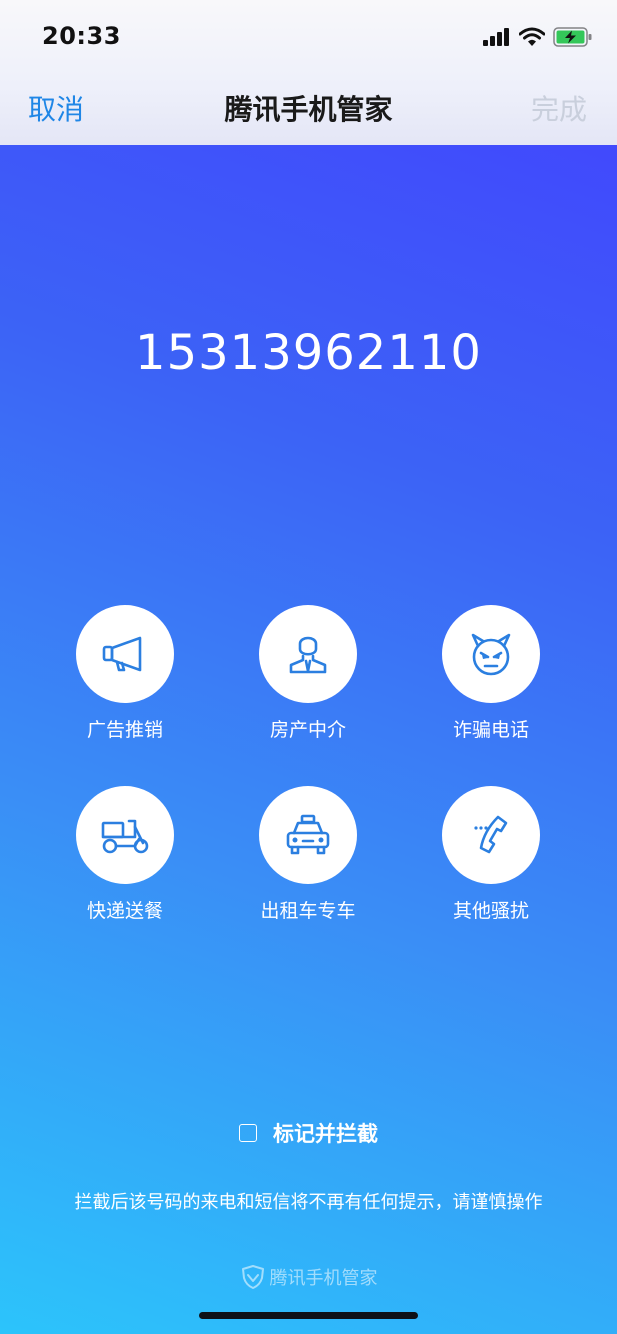 The image size is (617, 1334). I want to click on devil-icon, so click(491, 654).